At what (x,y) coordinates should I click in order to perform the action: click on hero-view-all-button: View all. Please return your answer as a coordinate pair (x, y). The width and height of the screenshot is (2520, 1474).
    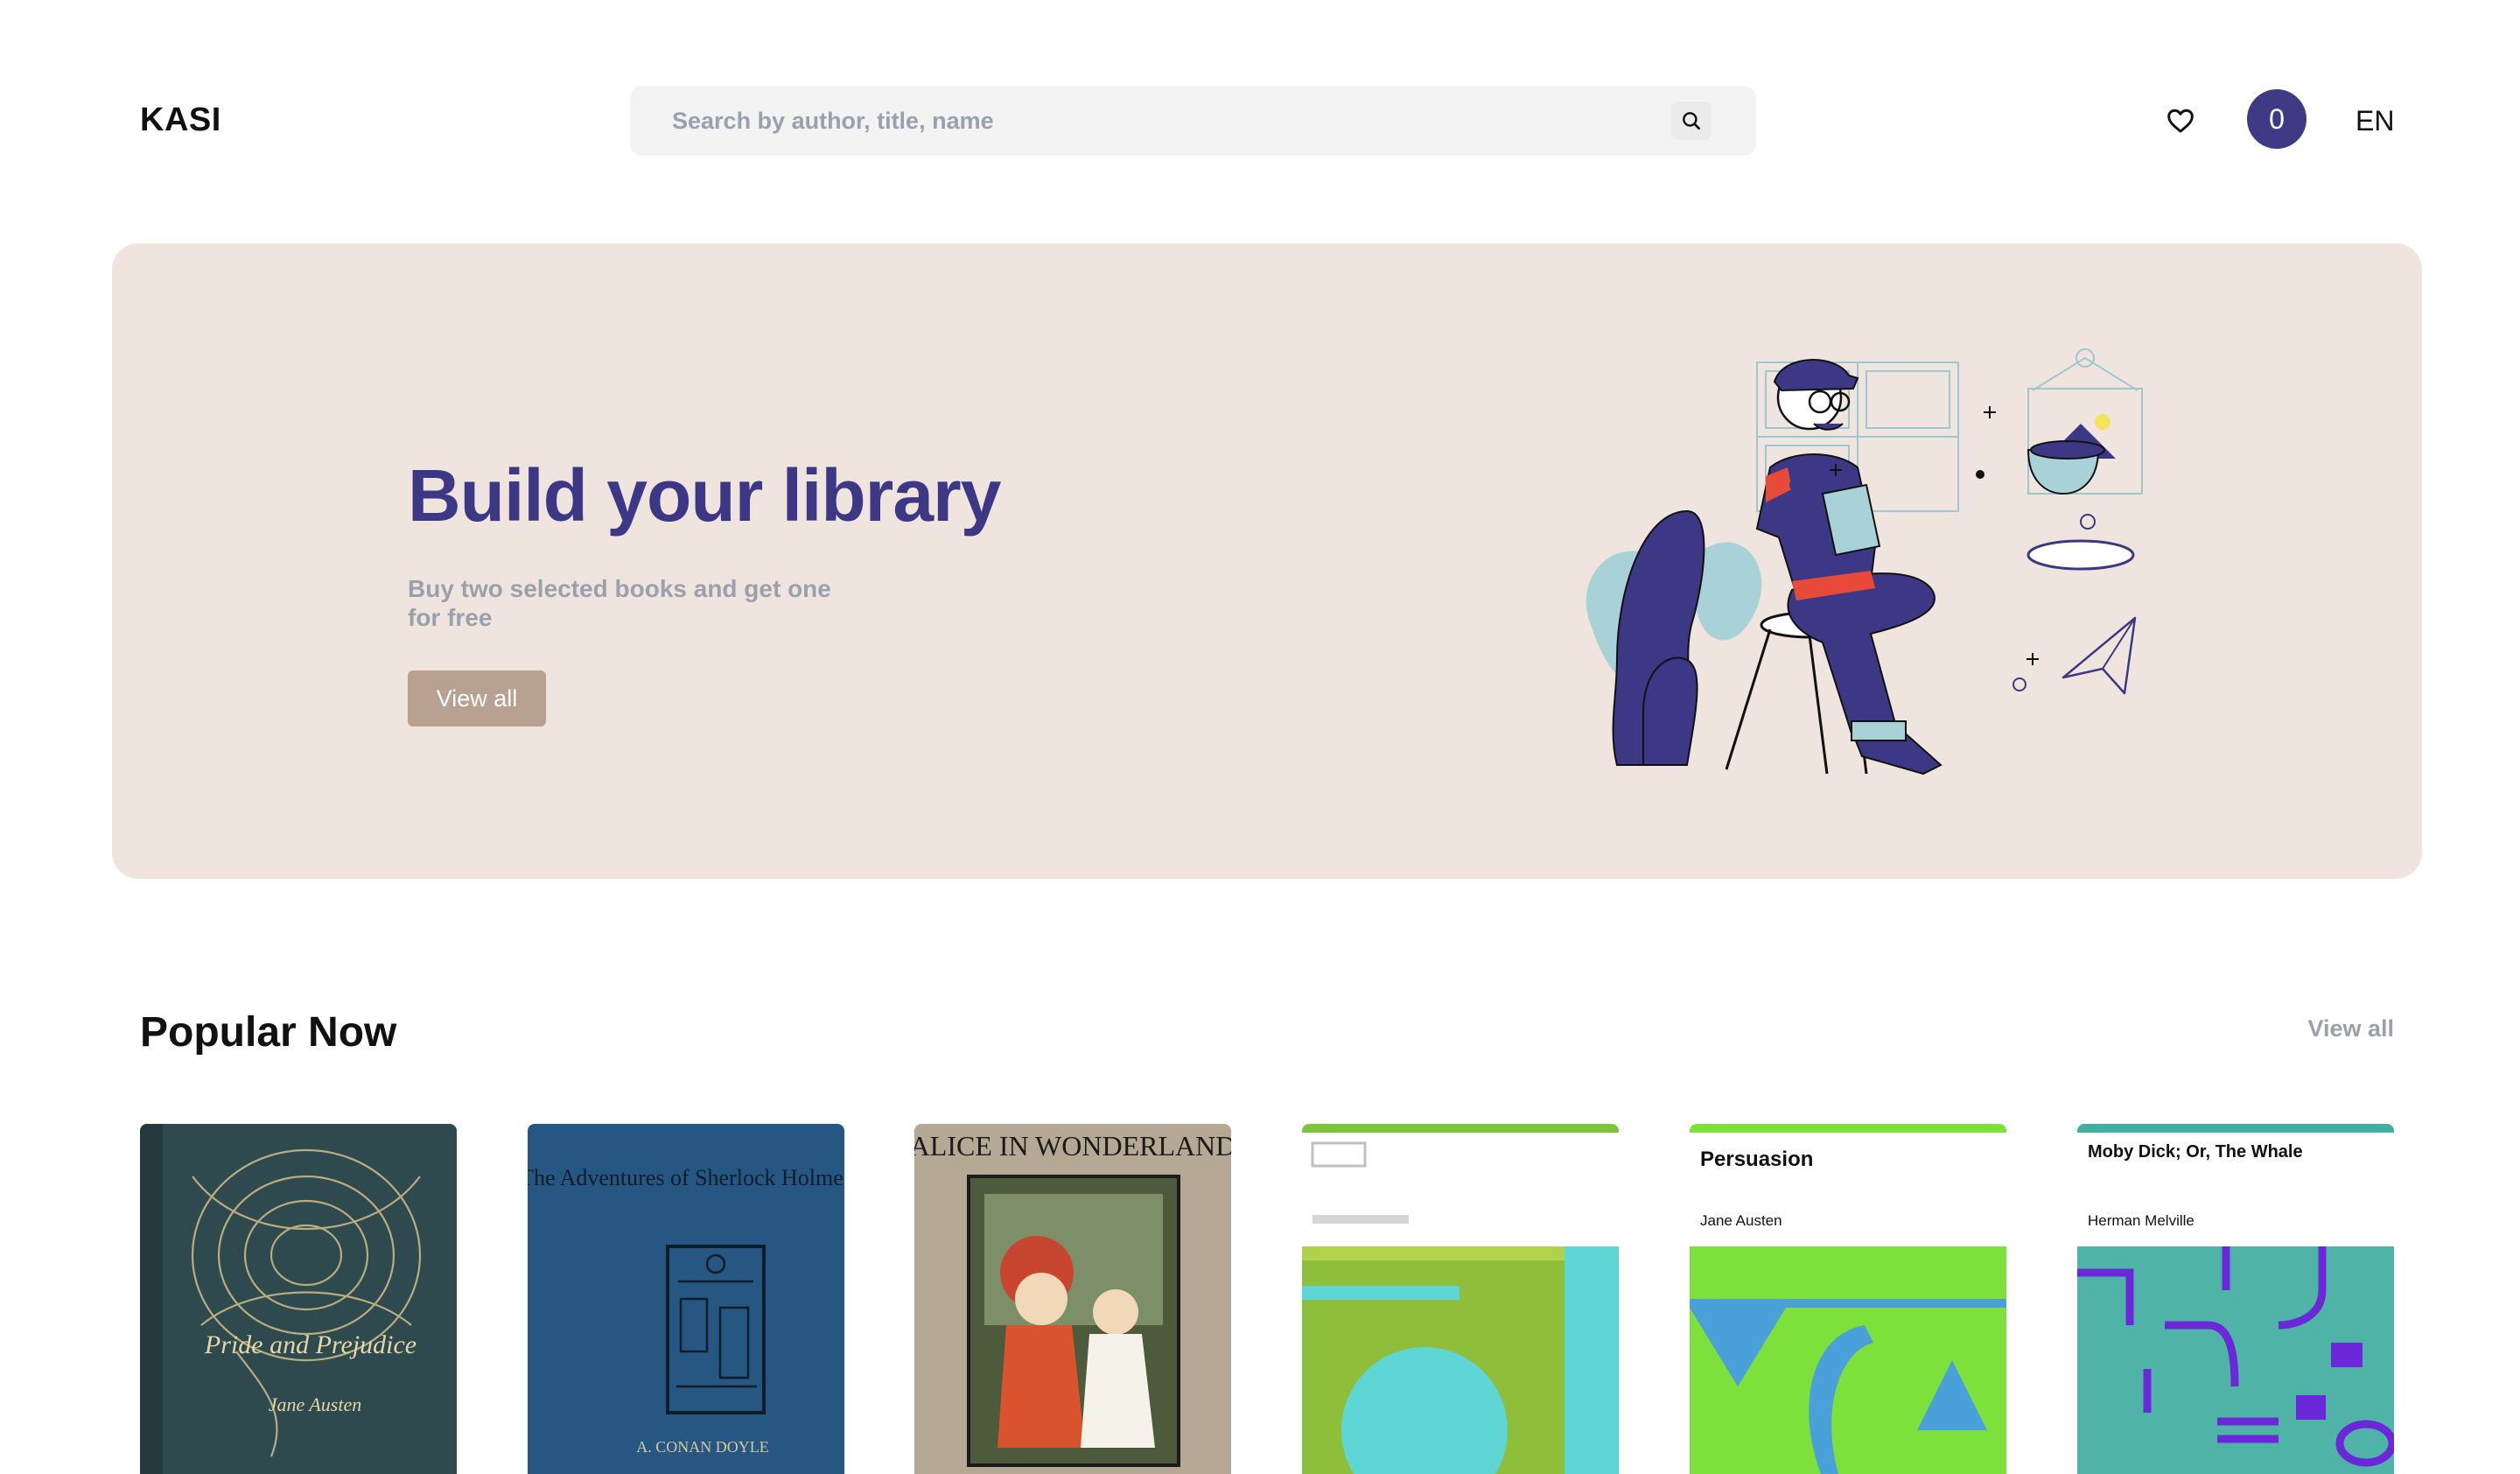
    Looking at the image, I should click on (477, 698).